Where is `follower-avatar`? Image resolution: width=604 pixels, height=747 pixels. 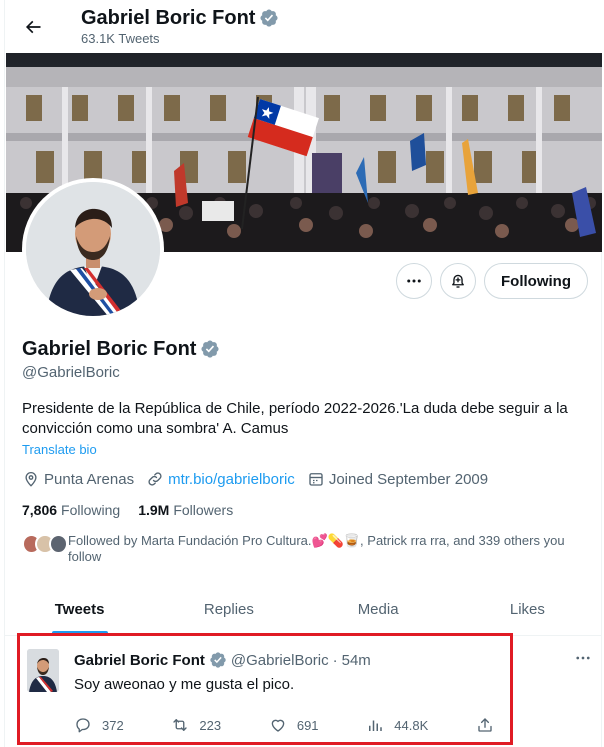 follower-avatar is located at coordinates (58, 544).